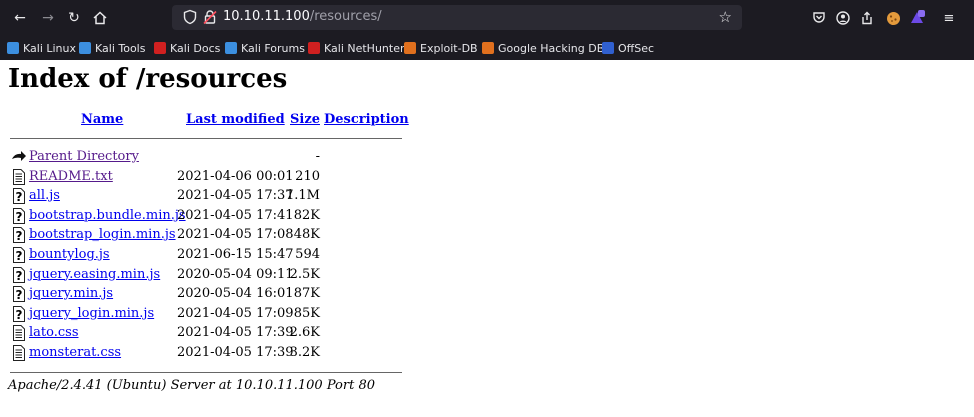  Describe the element at coordinates (75, 352) in the screenshot. I see `file-link: monsterat.css` at that location.